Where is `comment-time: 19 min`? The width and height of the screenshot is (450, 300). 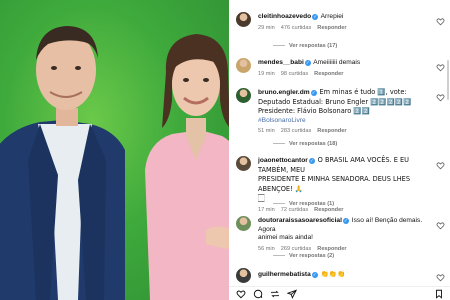
comment-time: 19 min is located at coordinates (266, 73).